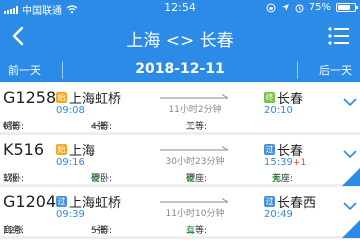 The image size is (360, 240). I want to click on lock-rotation-icon, so click(271, 7).